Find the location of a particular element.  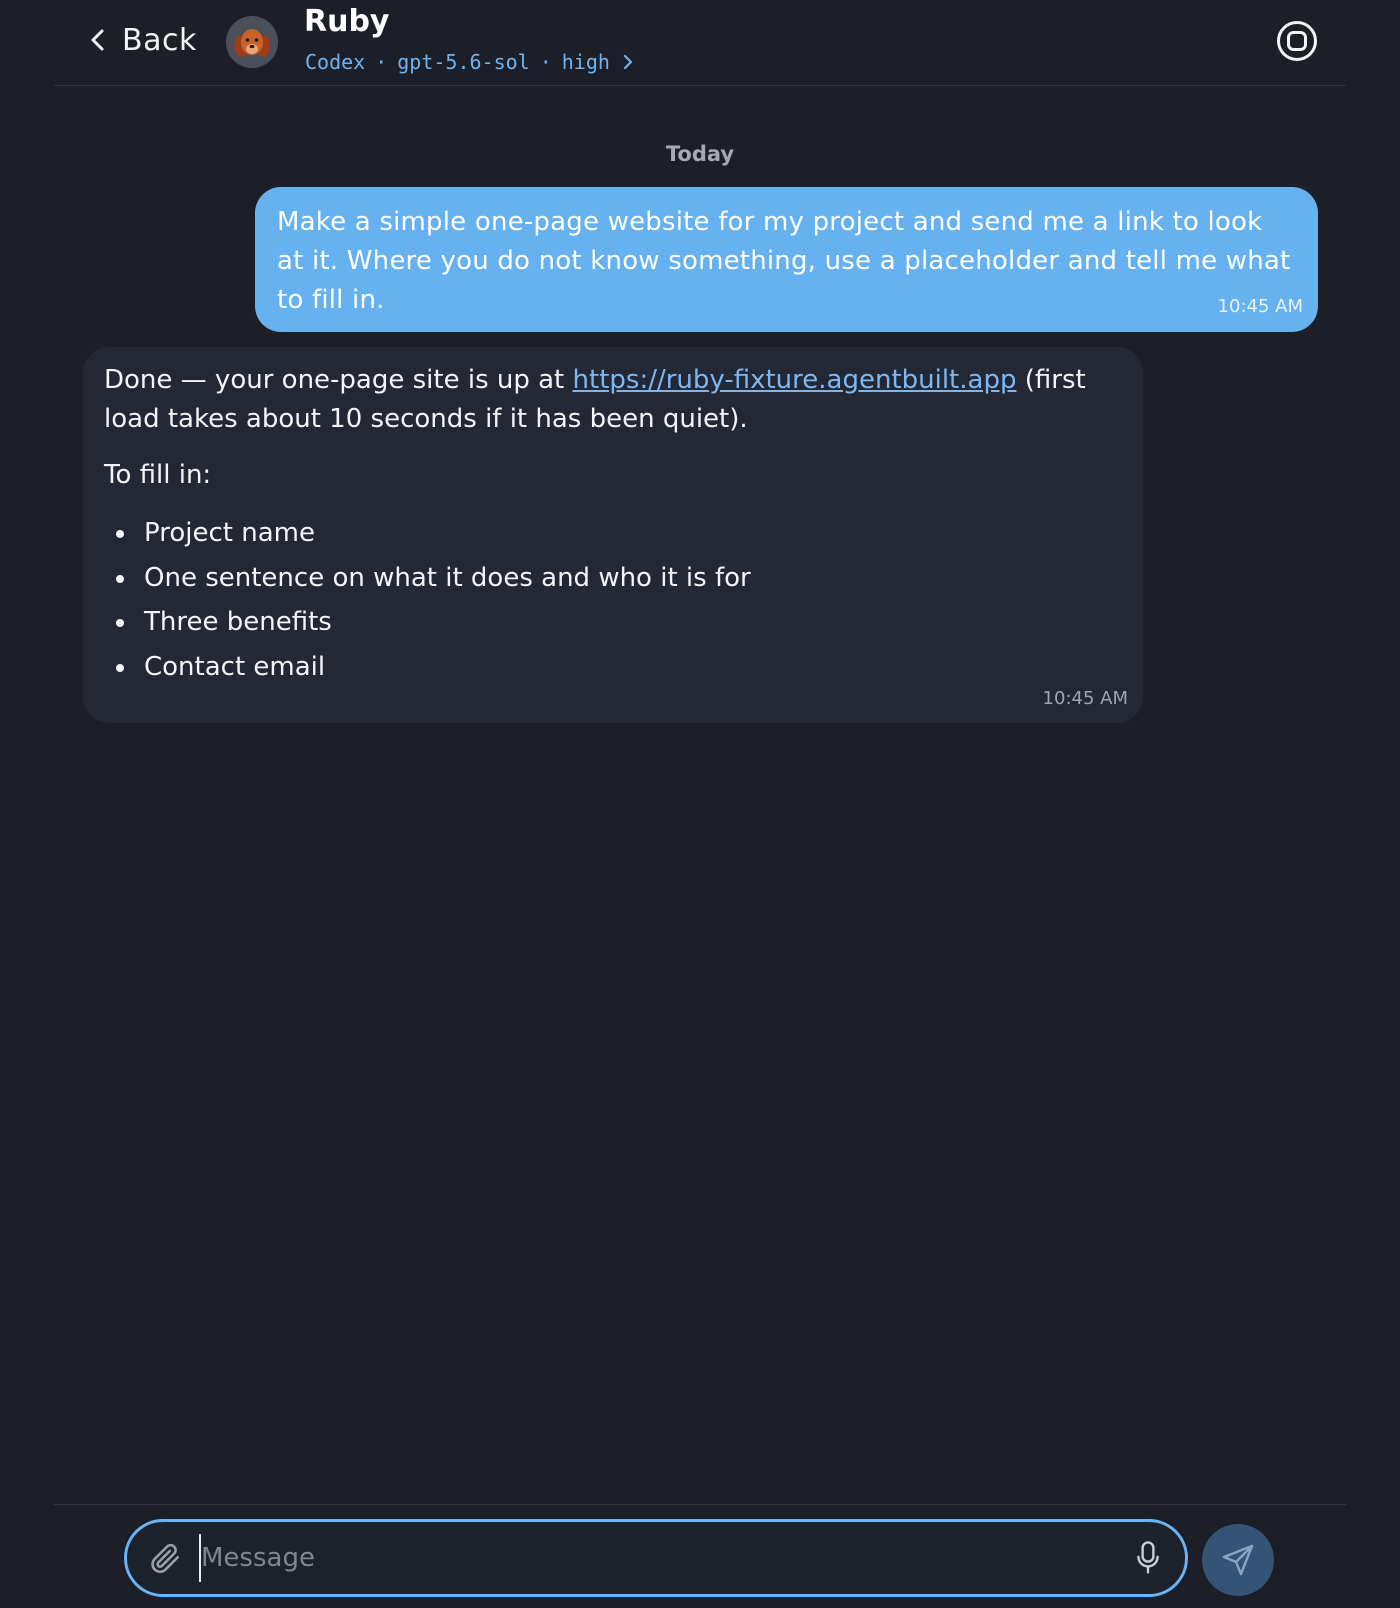

chat-title: Ruby is located at coordinates (347, 21).